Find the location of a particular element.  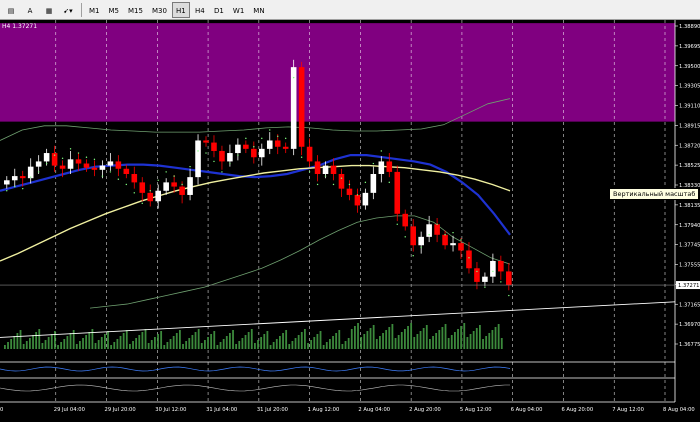

x-tick-label: 6 Aug 20:00 is located at coordinates (577, 410).